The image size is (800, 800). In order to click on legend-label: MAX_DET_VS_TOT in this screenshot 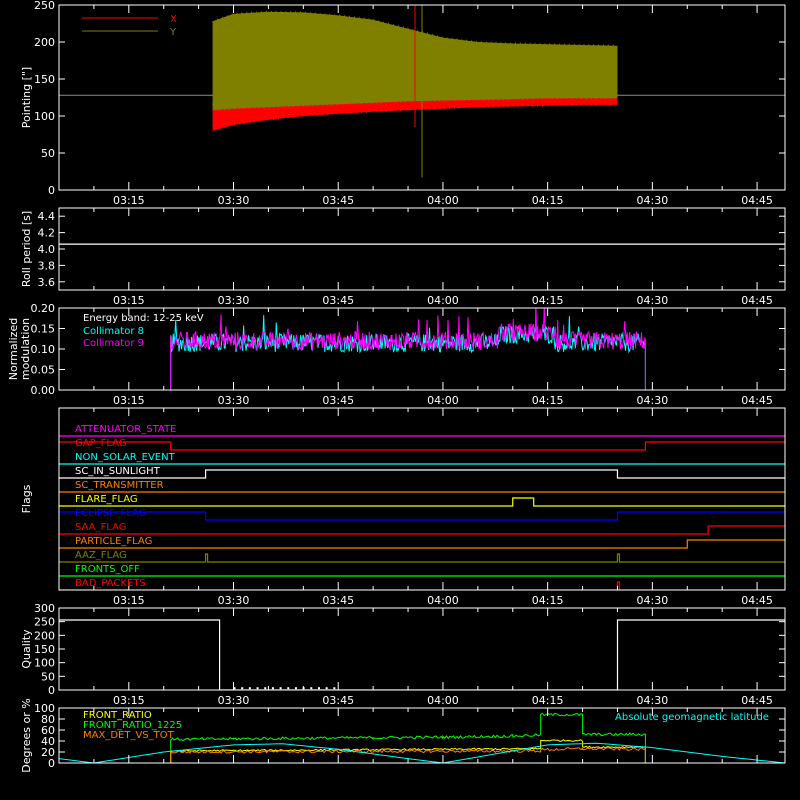, I will do `click(129, 735)`.